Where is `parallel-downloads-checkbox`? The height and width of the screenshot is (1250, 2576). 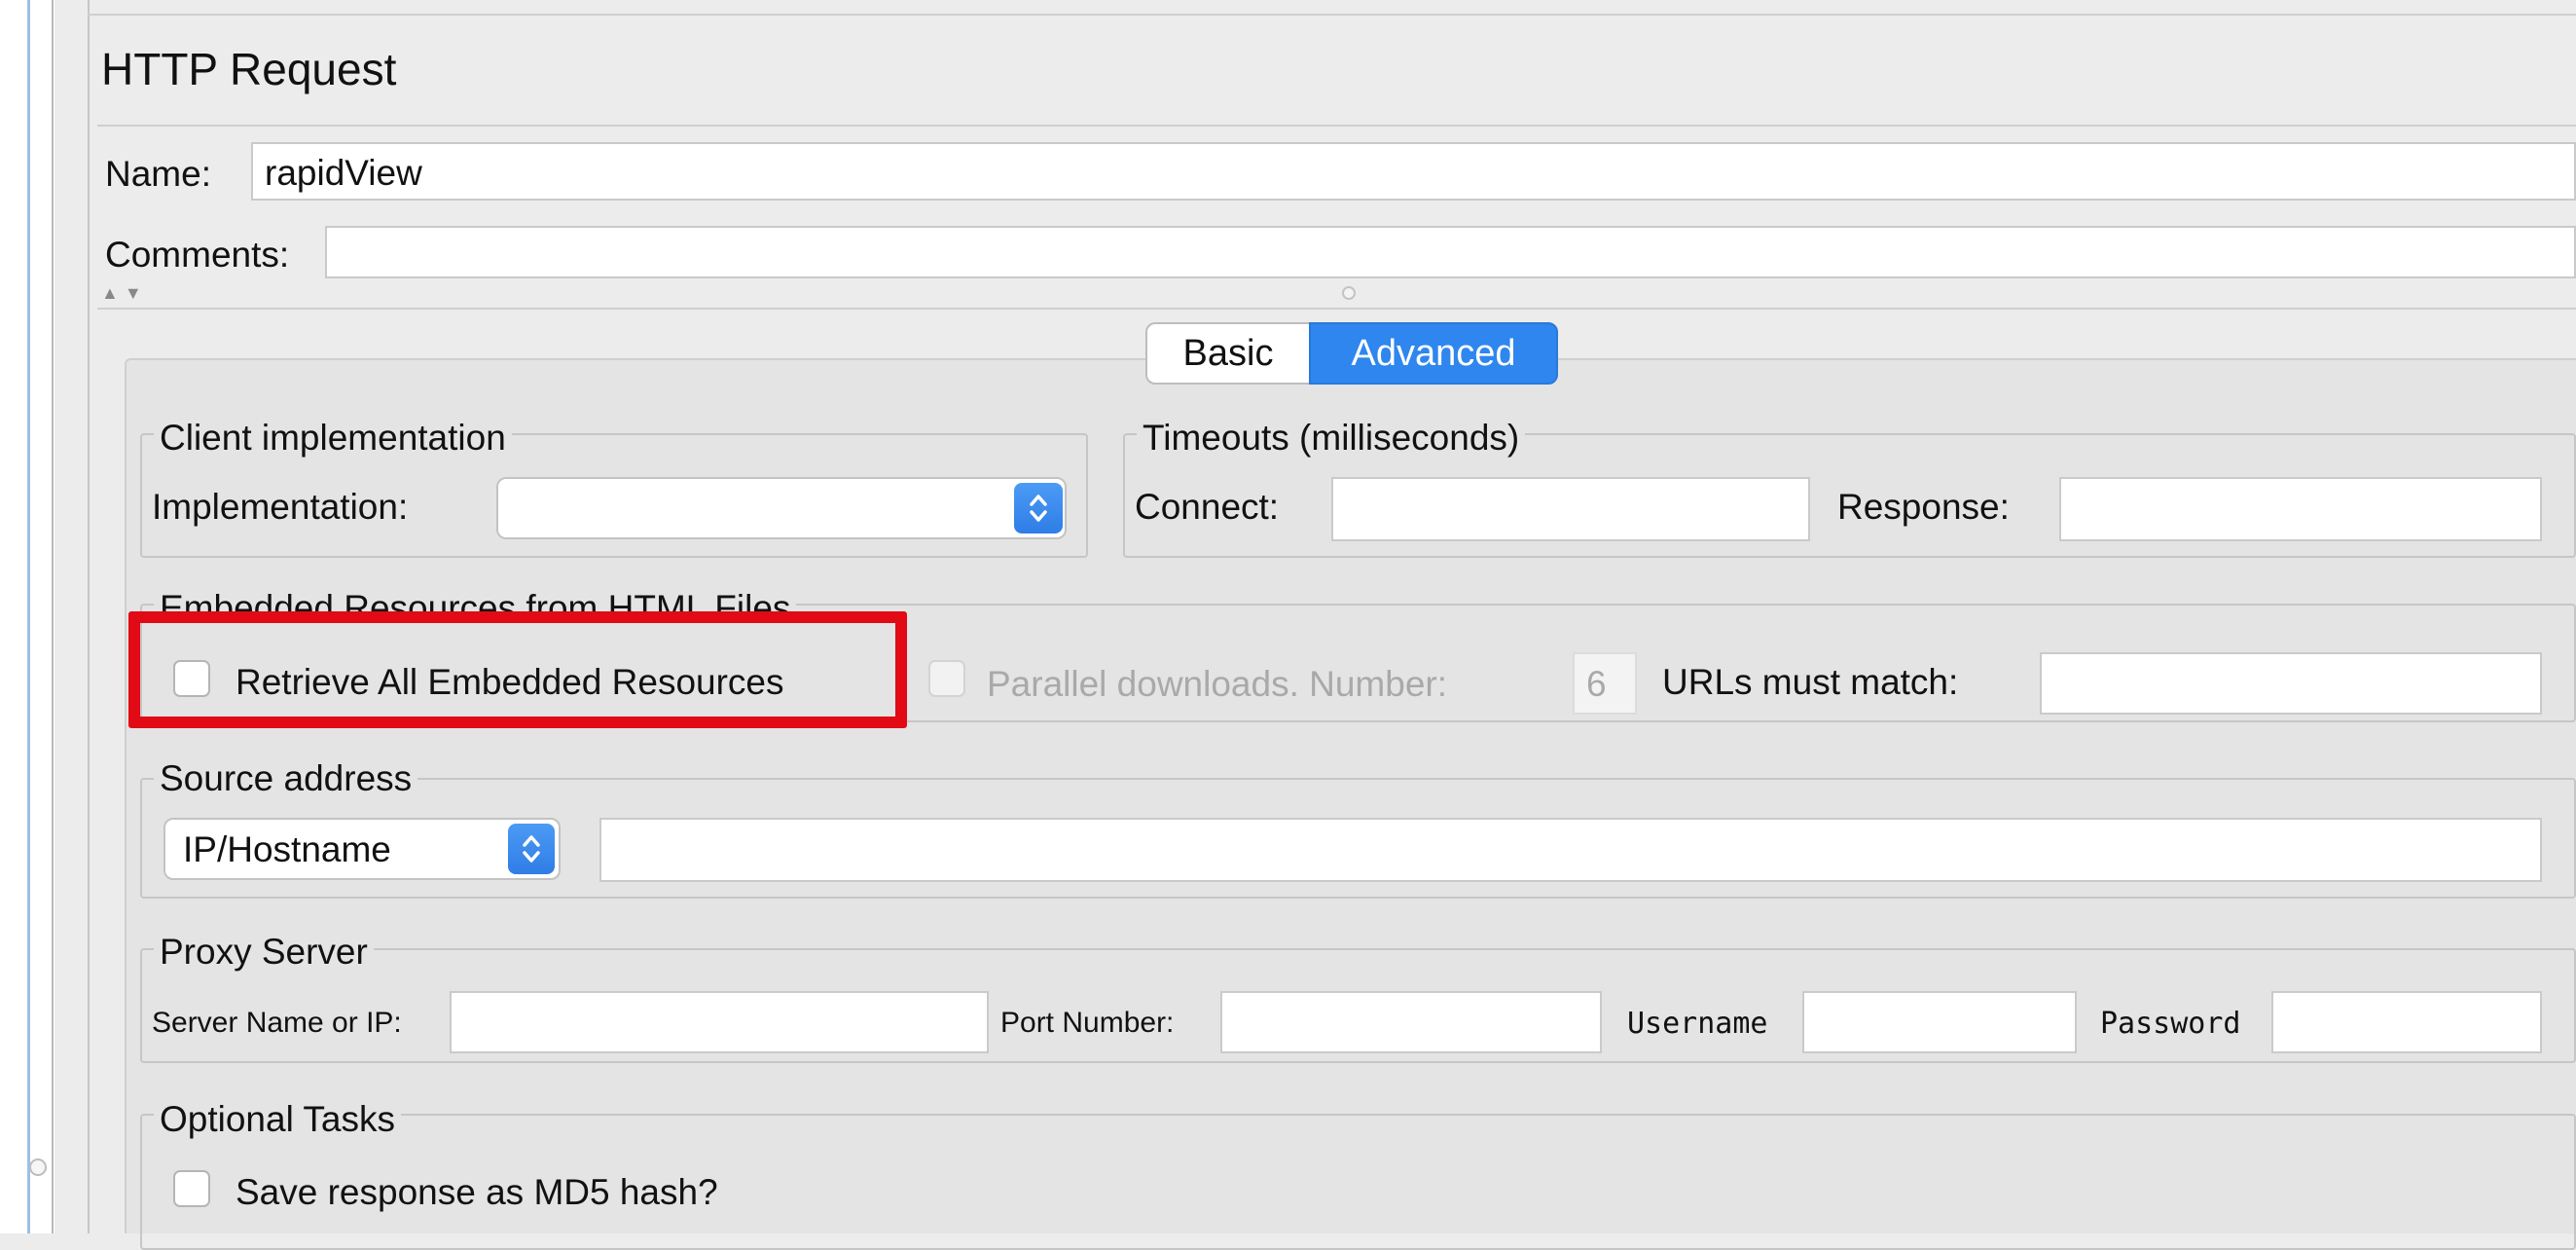
parallel-downloads-checkbox is located at coordinates (946, 678).